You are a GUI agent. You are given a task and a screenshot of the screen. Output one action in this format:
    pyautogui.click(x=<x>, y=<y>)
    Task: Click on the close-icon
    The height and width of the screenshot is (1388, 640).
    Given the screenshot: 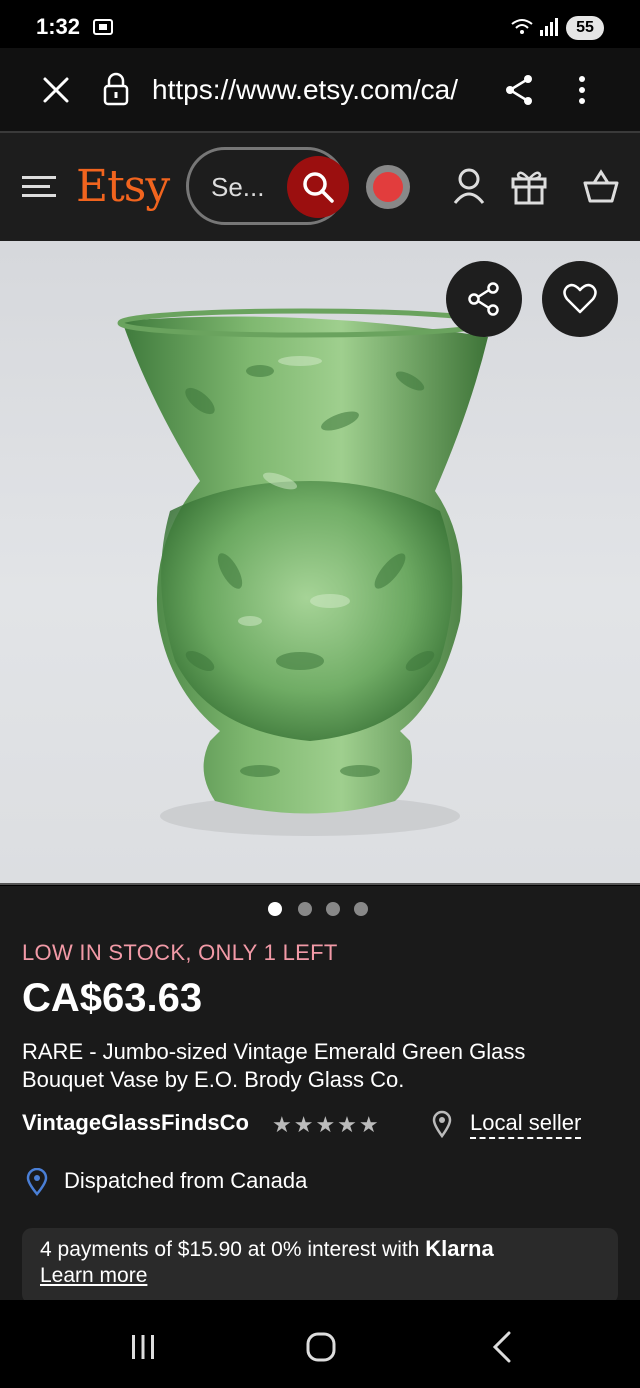 What is the action you would take?
    pyautogui.click(x=56, y=90)
    